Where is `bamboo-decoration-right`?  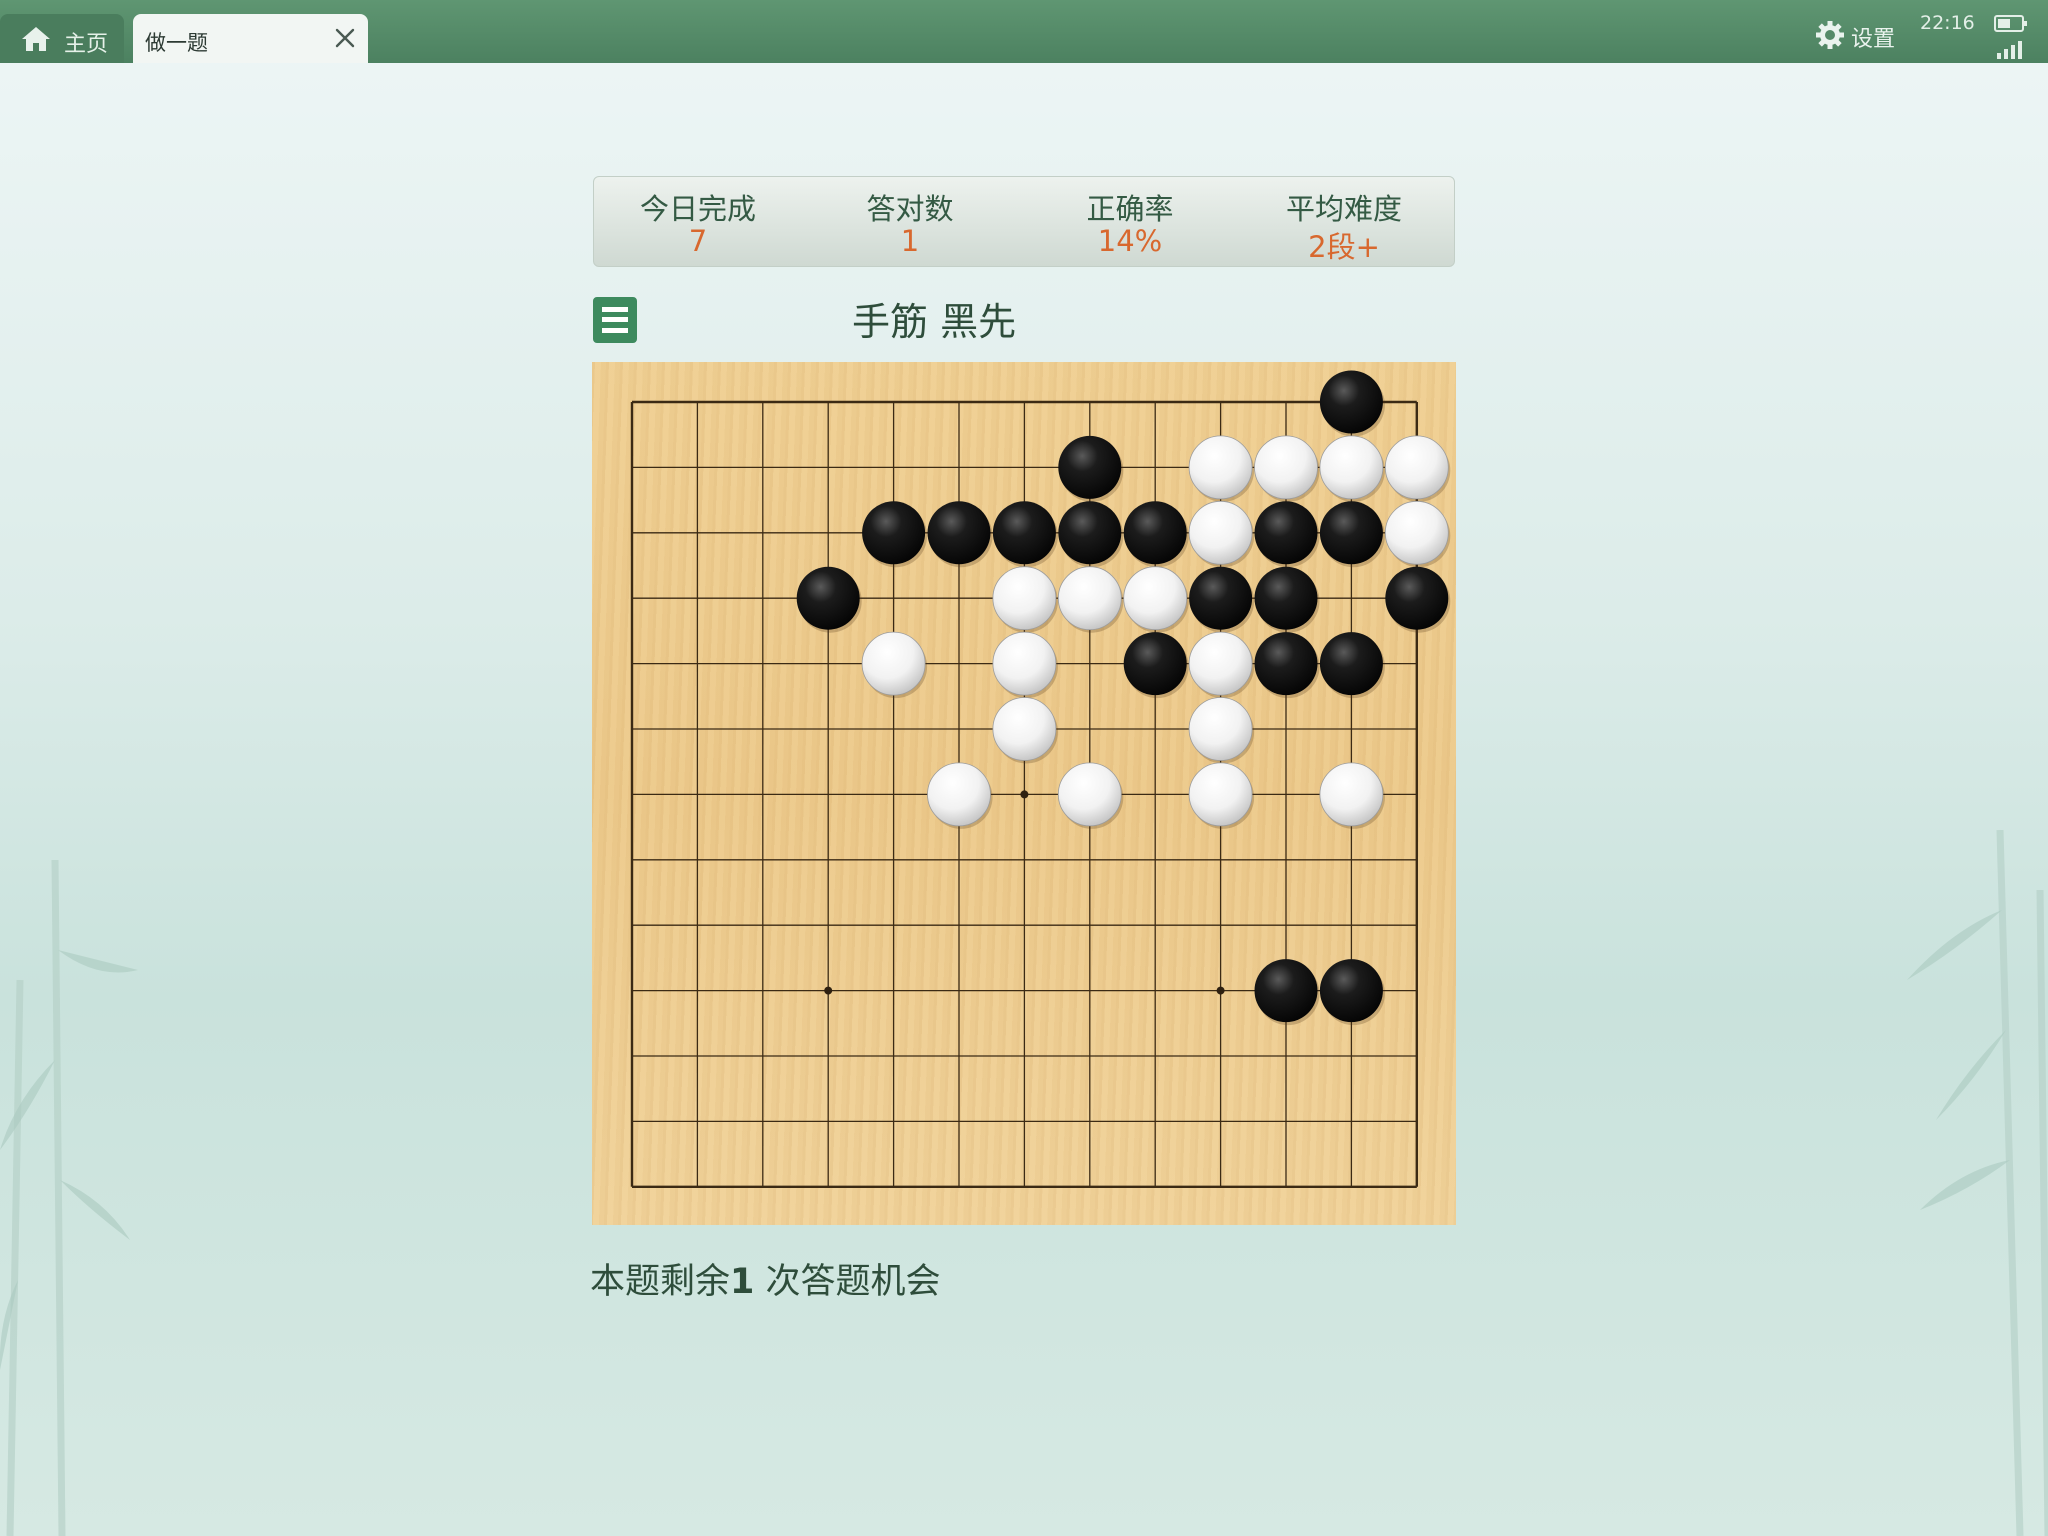 bamboo-decoration-right is located at coordinates (1977, 1183).